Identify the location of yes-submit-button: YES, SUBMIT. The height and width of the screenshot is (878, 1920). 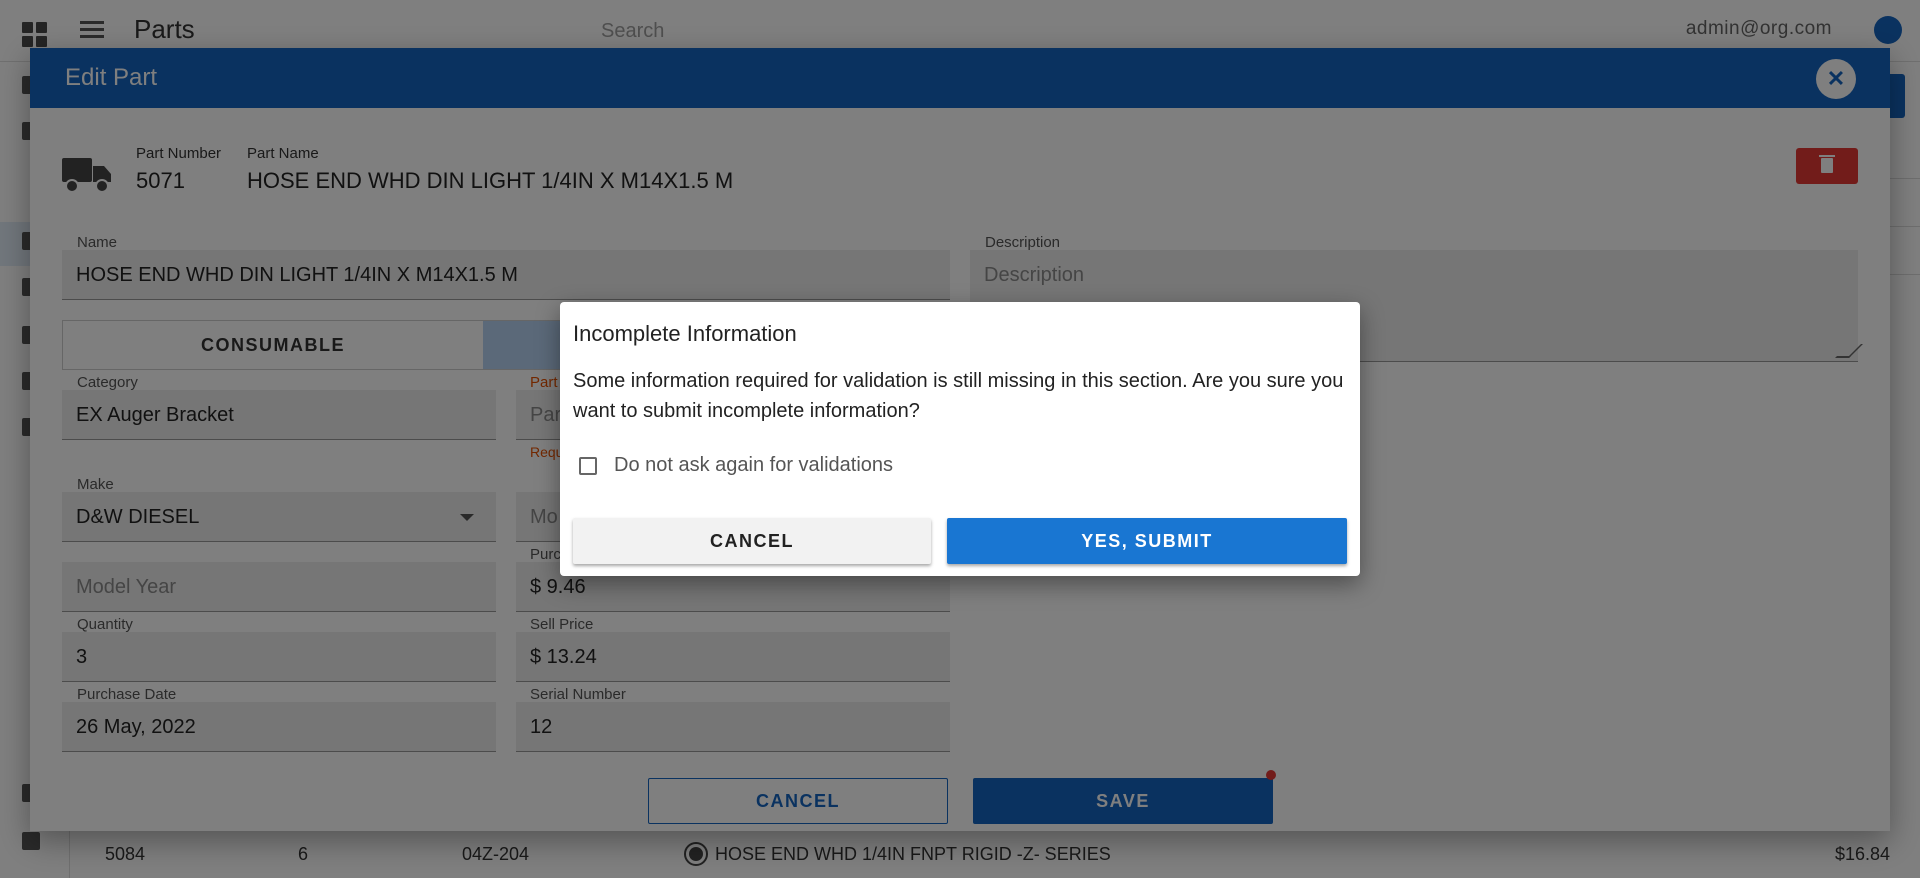
(1147, 541).